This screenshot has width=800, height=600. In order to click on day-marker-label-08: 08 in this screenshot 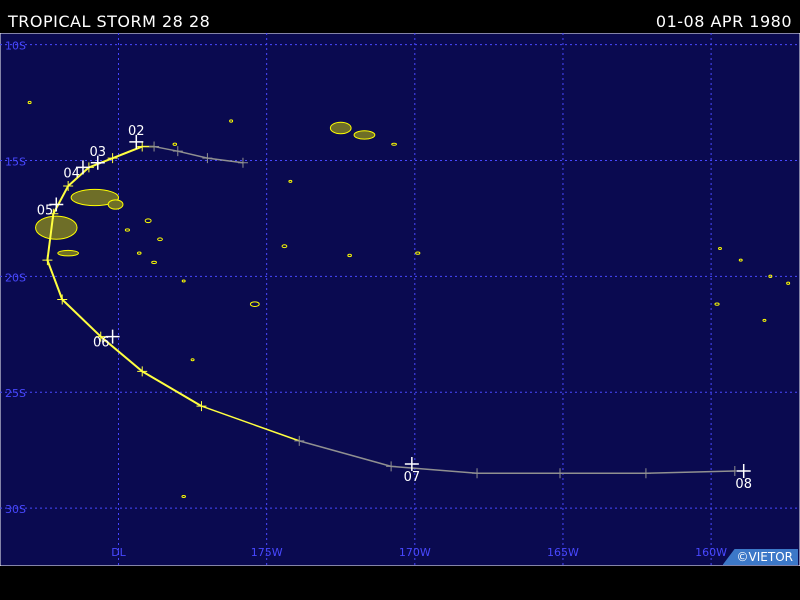, I will do `click(743, 484)`.